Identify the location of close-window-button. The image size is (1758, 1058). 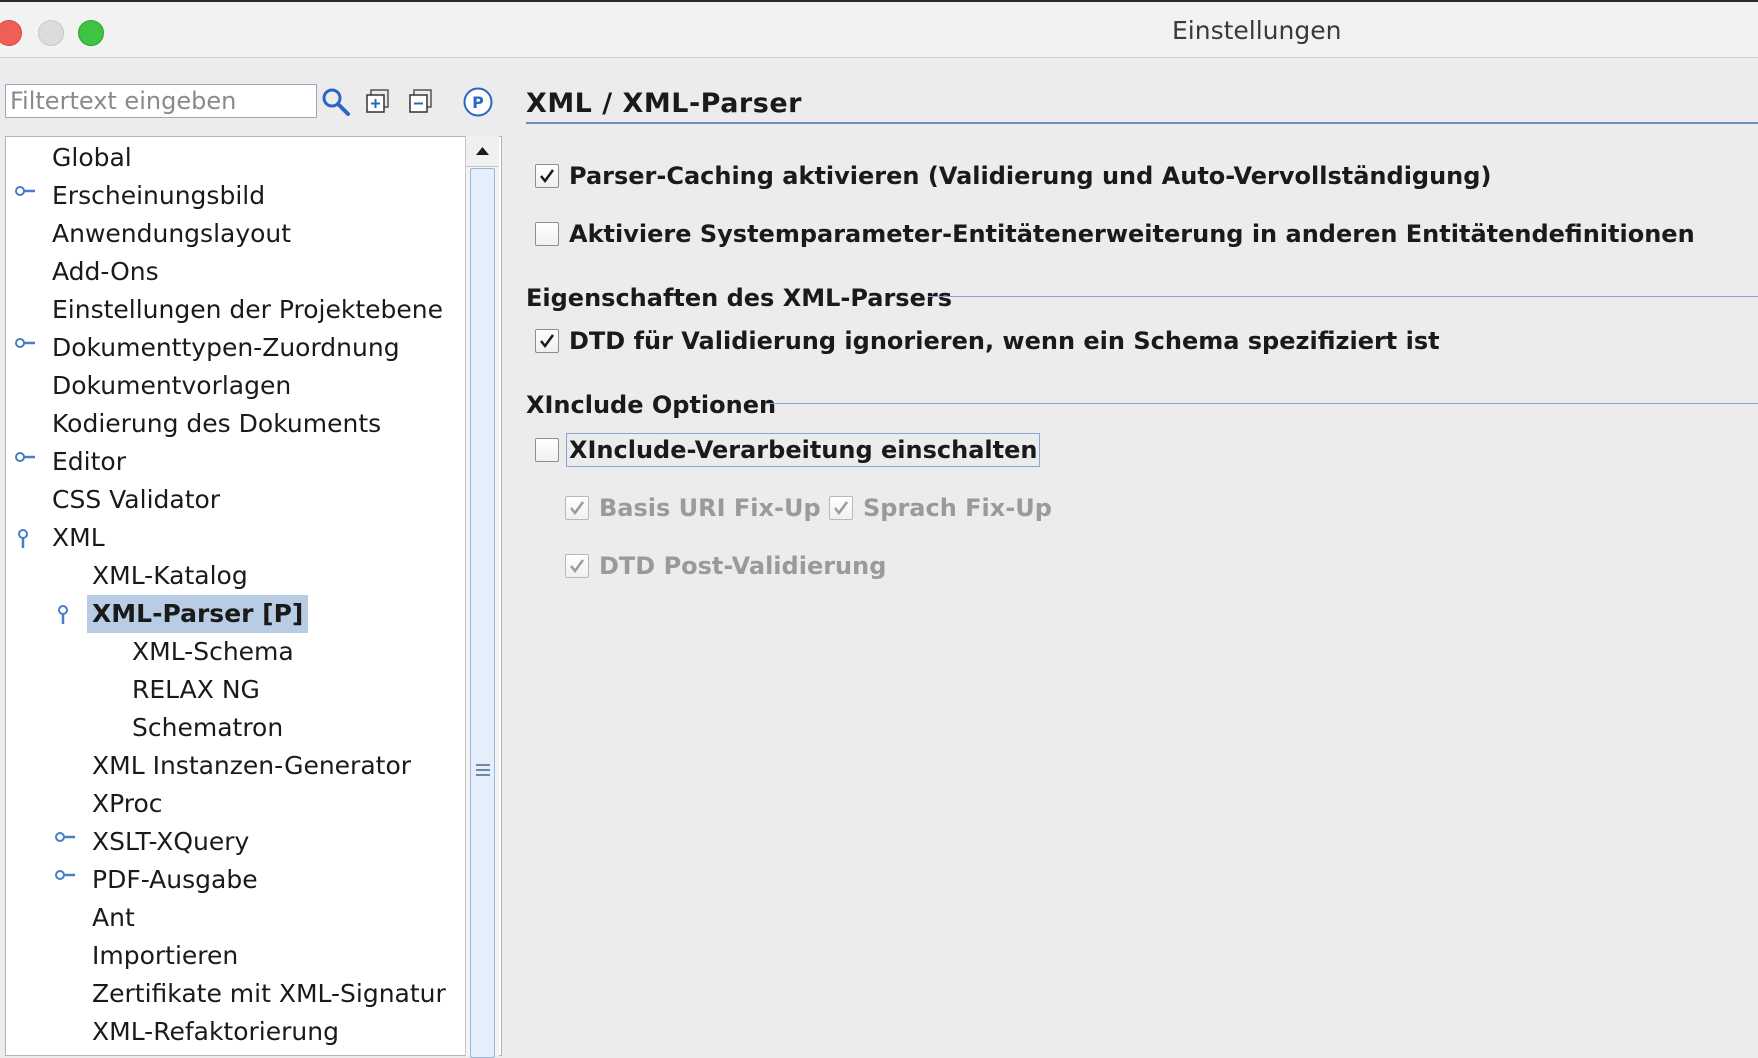
(11, 33).